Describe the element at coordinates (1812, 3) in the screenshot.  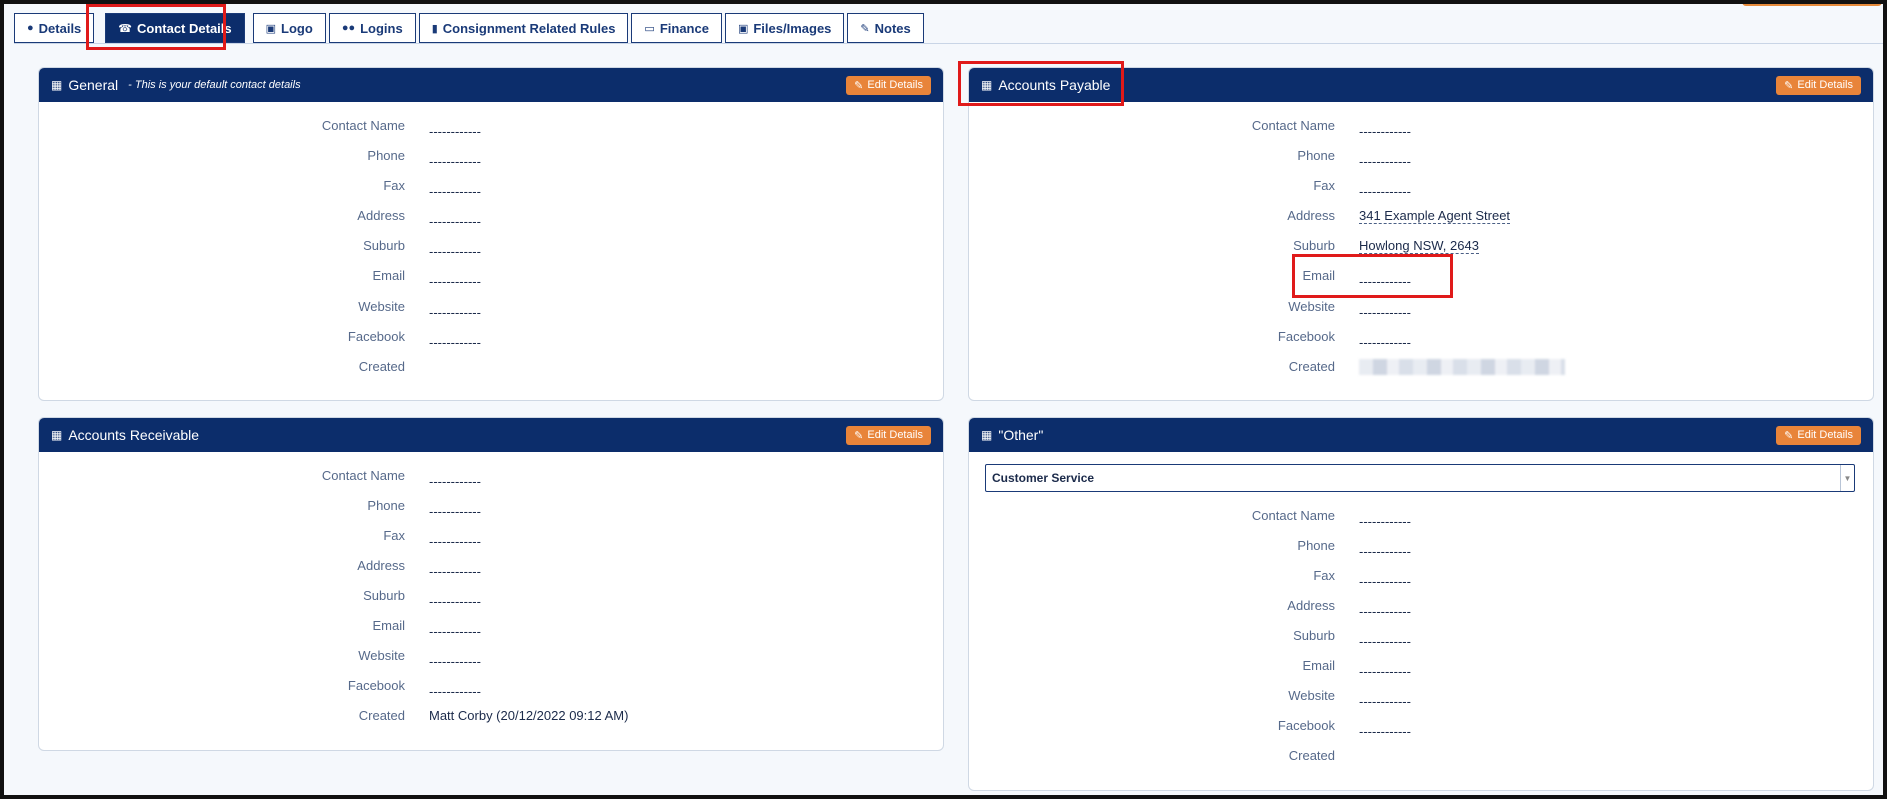
I see `top-action-button` at that location.